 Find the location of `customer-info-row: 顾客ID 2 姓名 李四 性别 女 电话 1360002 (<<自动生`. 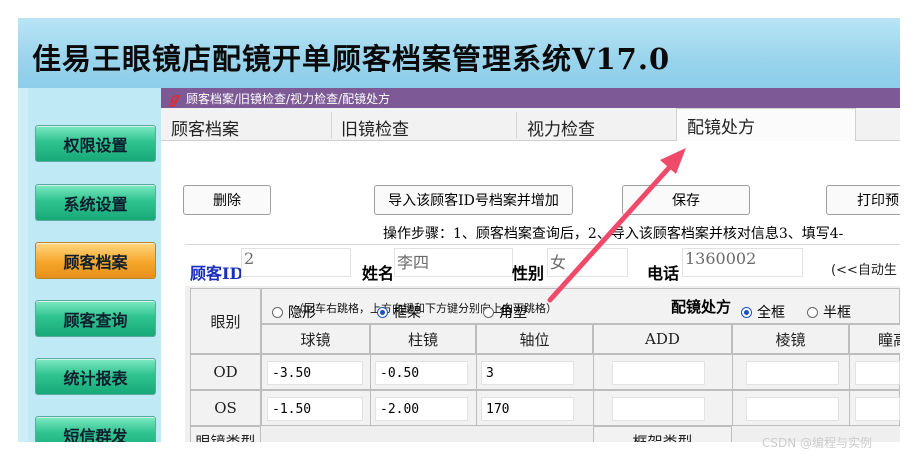

customer-info-row: 顾客ID 2 姓名 李四 性别 女 电话 1360002 (<<自动生 is located at coordinates (542, 265).